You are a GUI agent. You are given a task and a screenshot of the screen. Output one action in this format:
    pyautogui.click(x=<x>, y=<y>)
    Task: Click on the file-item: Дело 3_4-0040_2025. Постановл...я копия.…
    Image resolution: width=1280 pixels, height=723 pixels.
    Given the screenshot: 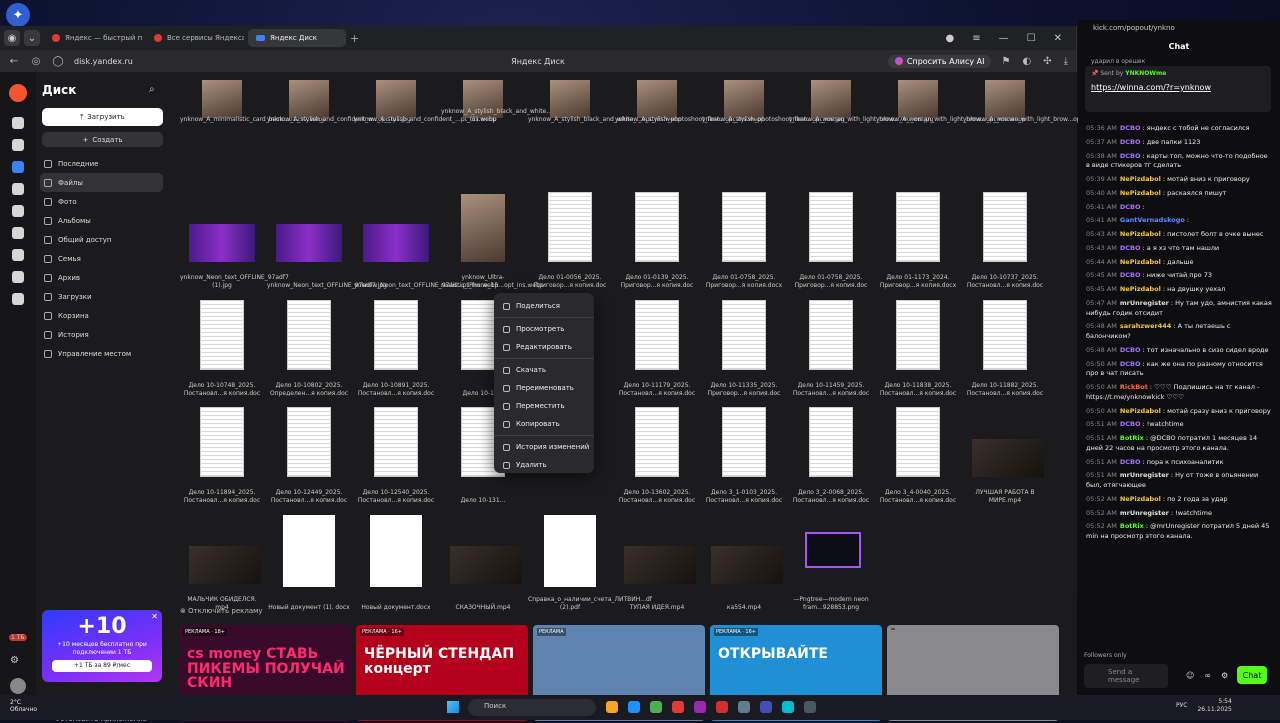 What is the action you would take?
    pyautogui.click(x=918, y=455)
    